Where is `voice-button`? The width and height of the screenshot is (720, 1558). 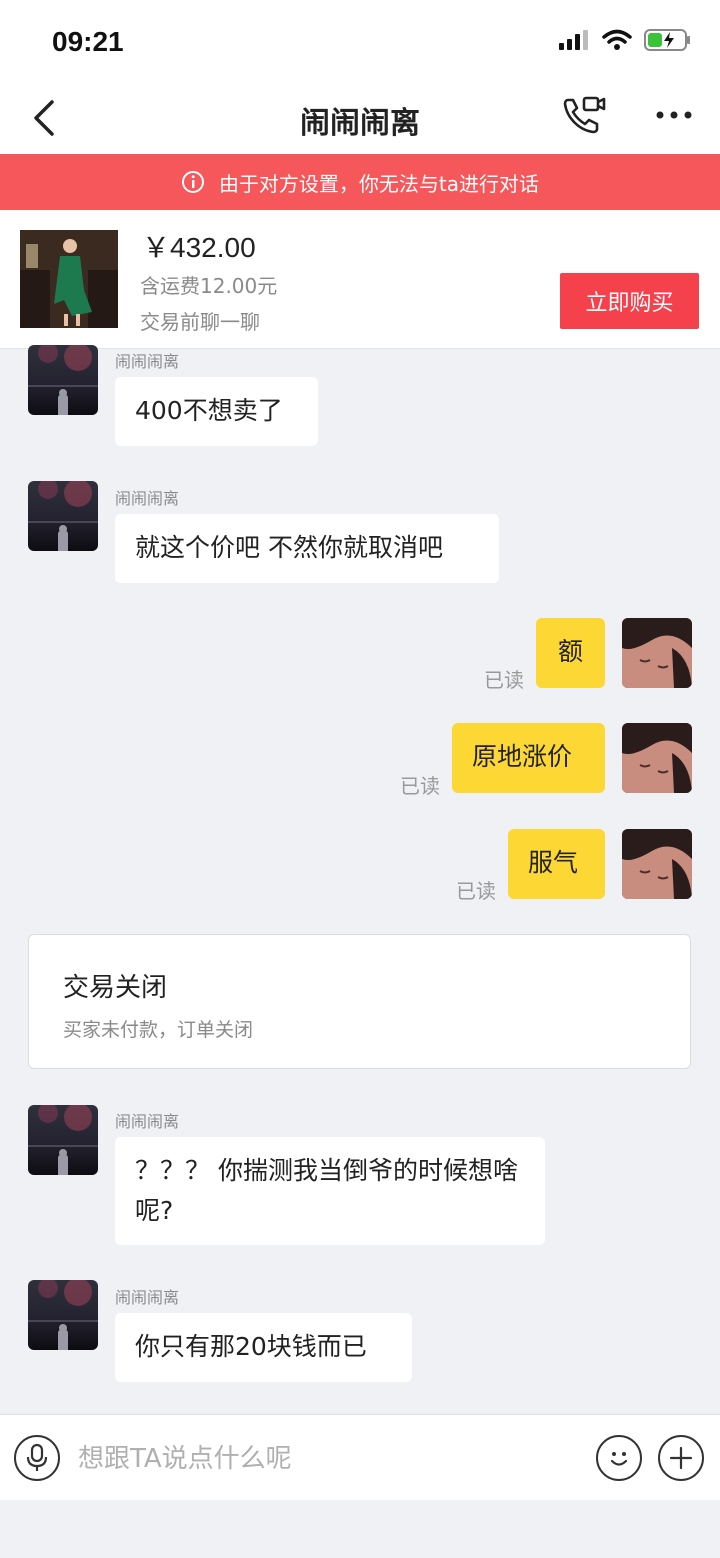 voice-button is located at coordinates (37, 1458).